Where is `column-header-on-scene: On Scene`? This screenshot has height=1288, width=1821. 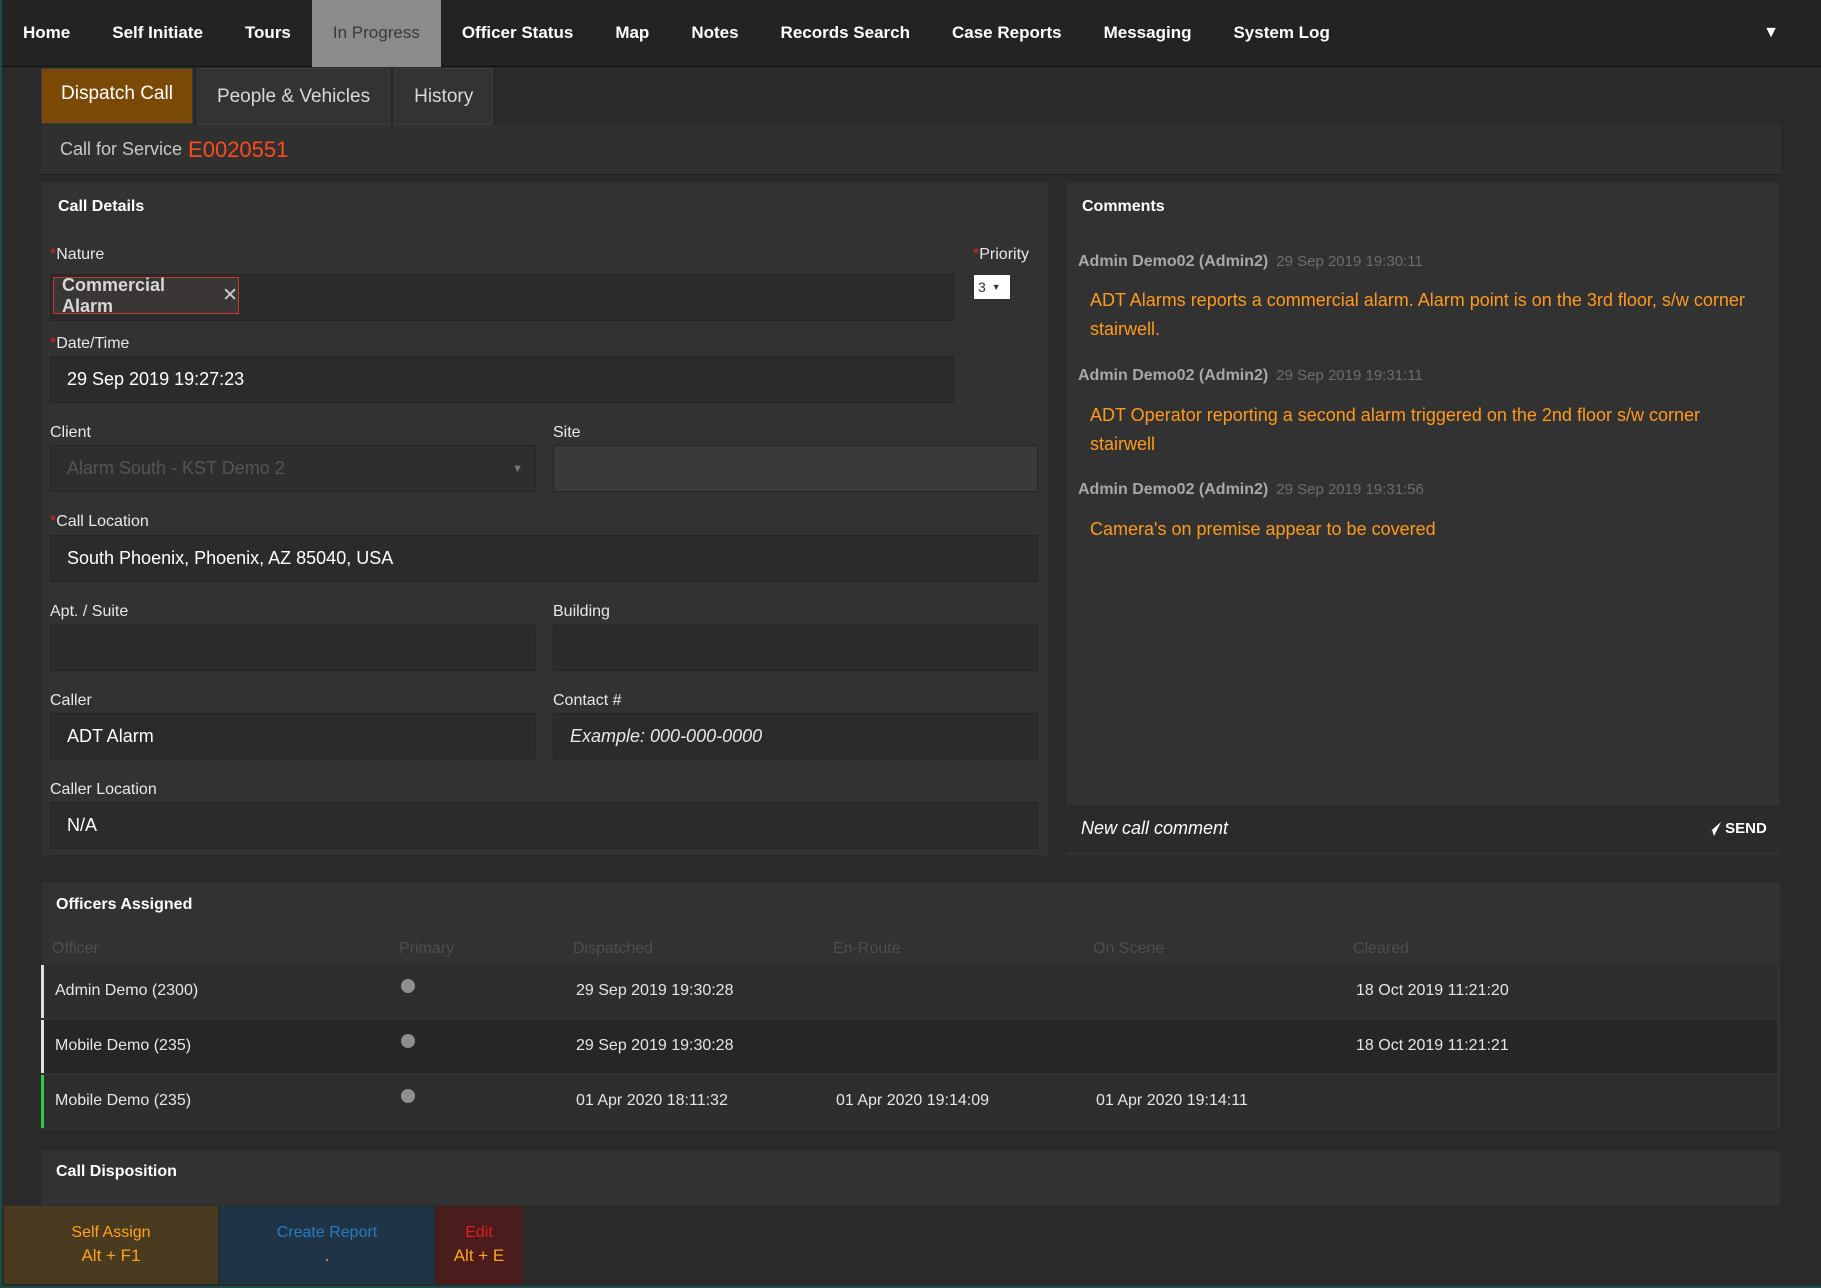
column-header-on-scene: On Scene is located at coordinates (1128, 949).